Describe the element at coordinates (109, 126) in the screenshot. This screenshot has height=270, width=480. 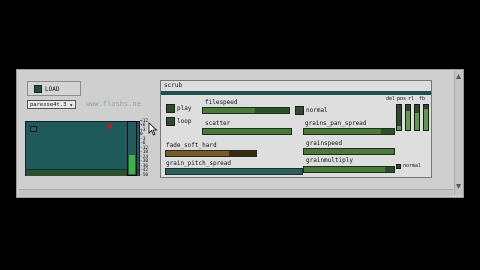
I see `record-indicator-icon` at that location.